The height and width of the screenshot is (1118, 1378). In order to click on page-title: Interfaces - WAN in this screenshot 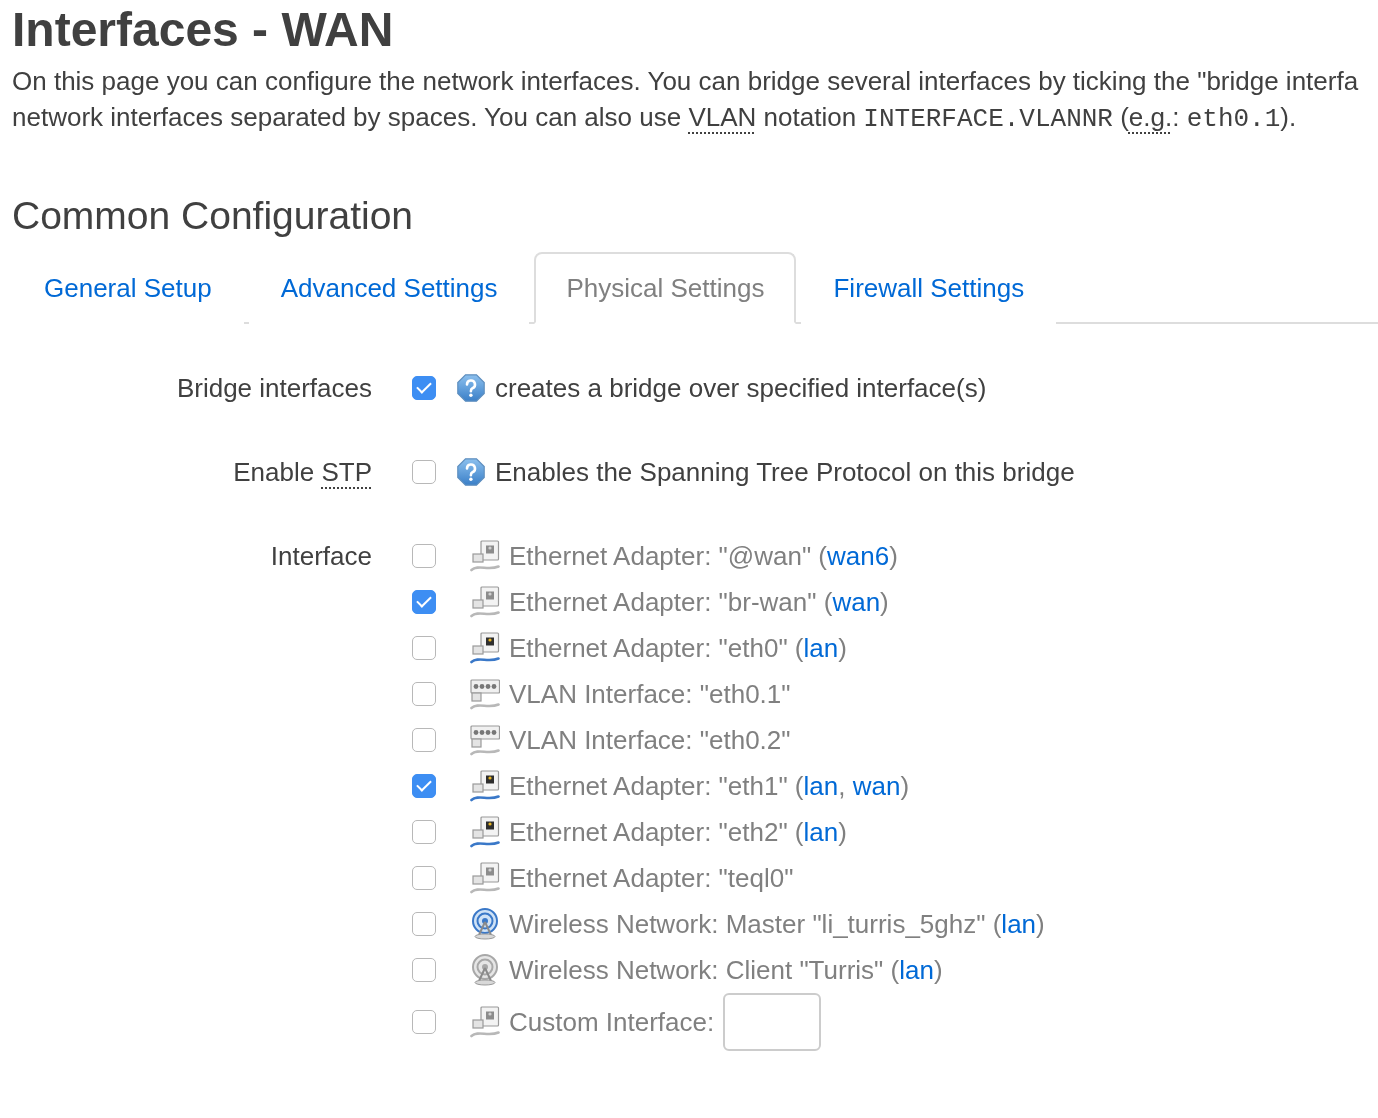, I will do `click(203, 30)`.